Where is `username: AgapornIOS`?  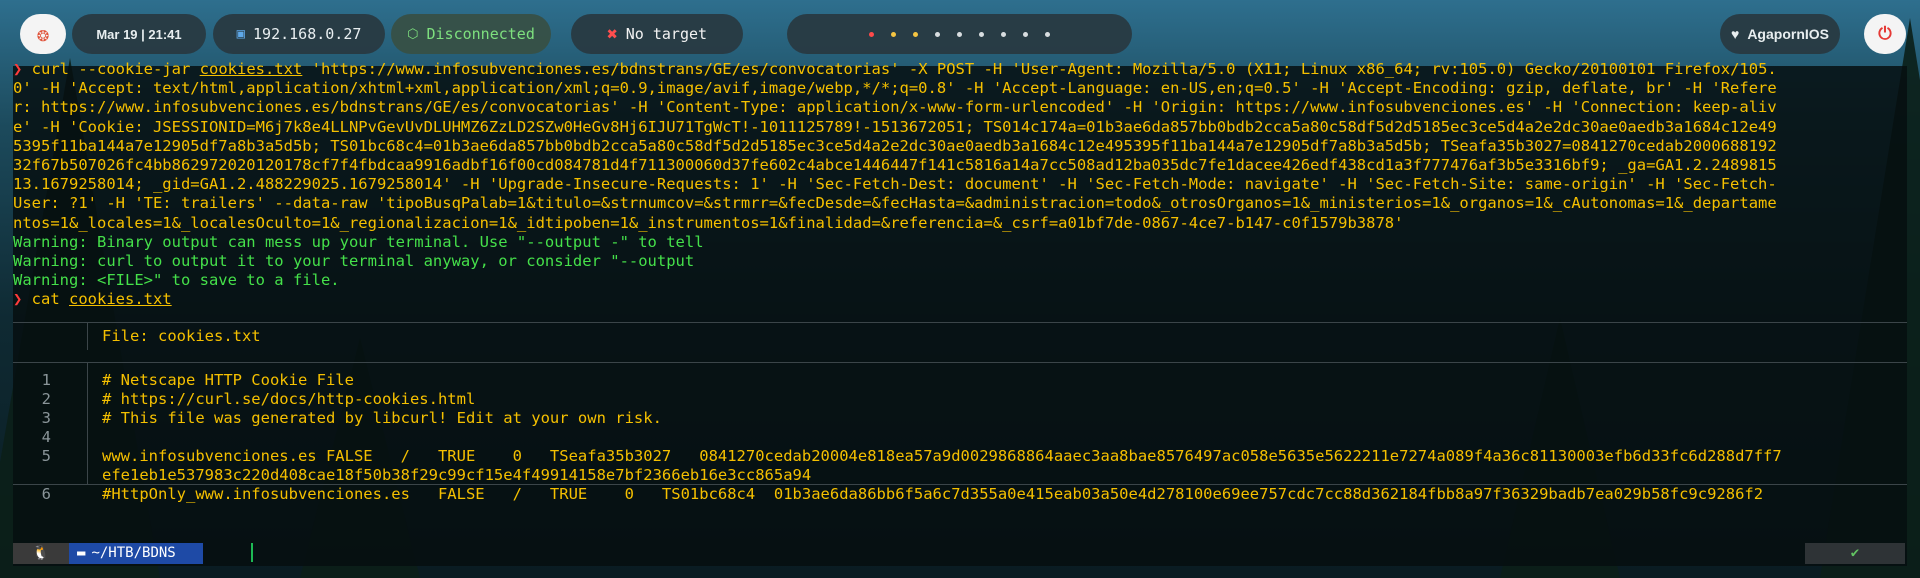
username: AgapornIOS is located at coordinates (1788, 34).